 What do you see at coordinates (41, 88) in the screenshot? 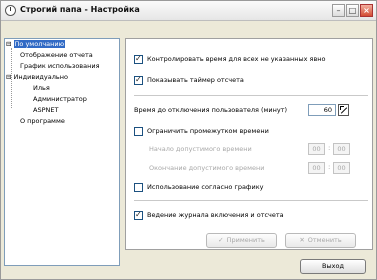
I see `tree-item-user-ilya: Илья` at bounding box center [41, 88].